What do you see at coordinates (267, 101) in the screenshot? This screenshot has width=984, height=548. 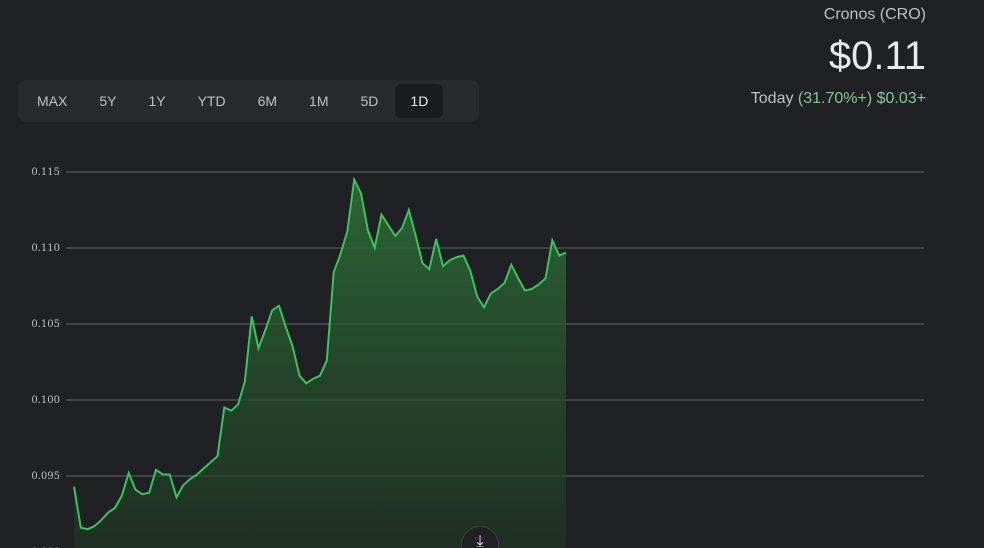 I see `tab-6m: 6M` at bounding box center [267, 101].